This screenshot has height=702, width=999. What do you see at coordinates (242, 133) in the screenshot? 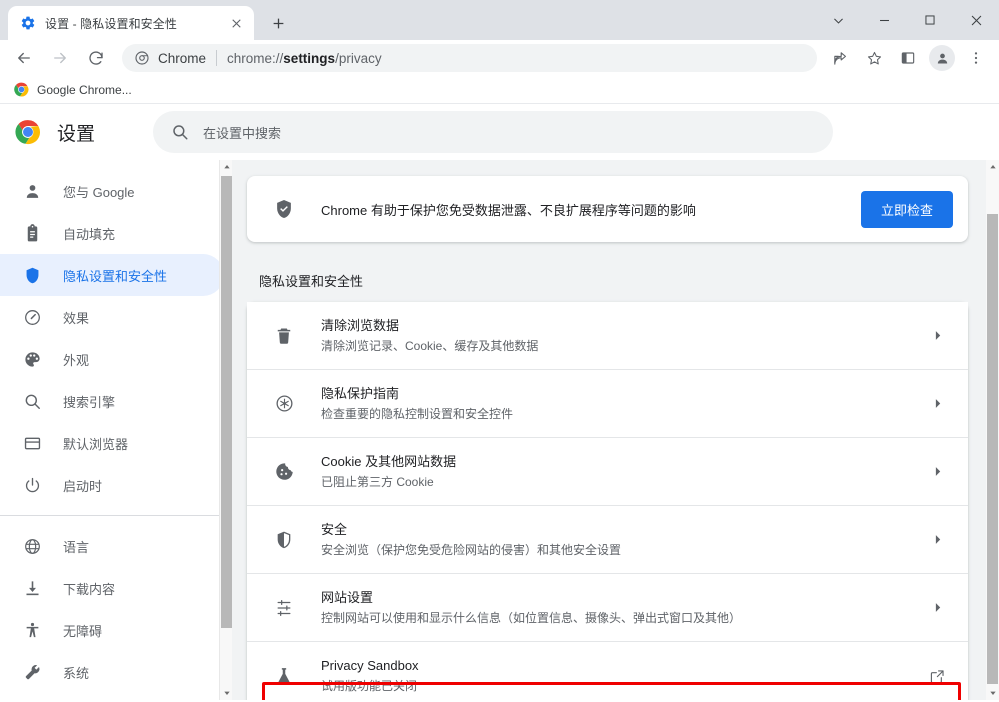
I see `search-placeholder: 在设置中搜索` at bounding box center [242, 133].